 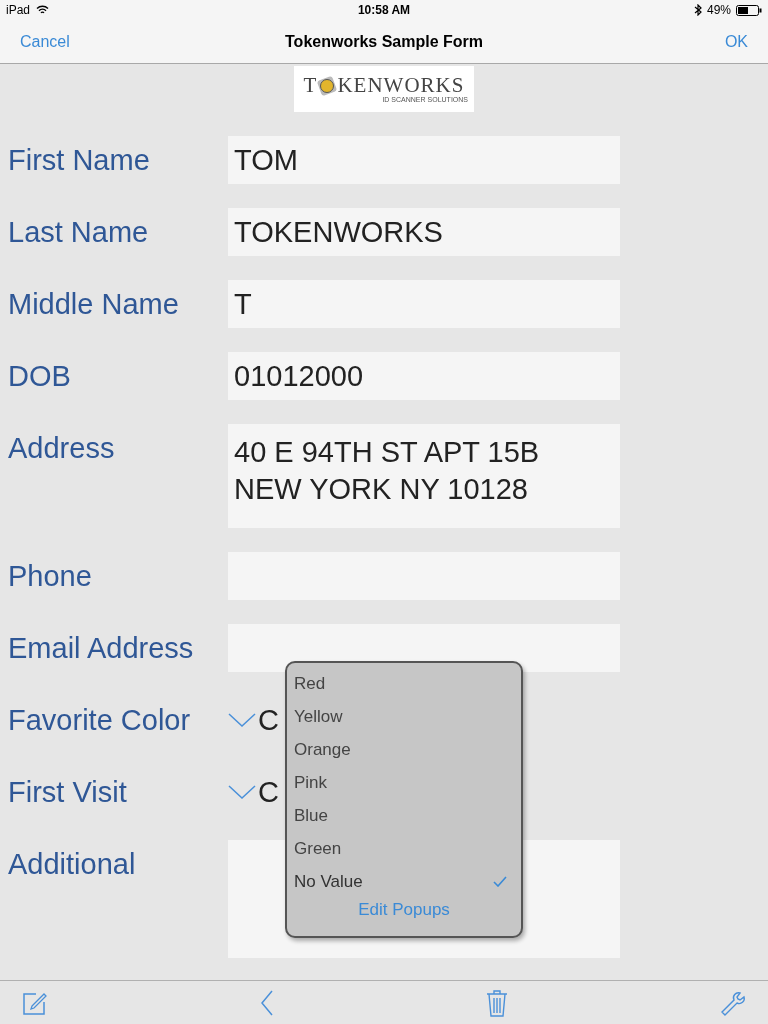 What do you see at coordinates (61, 448) in the screenshot?
I see `field-label: Address` at bounding box center [61, 448].